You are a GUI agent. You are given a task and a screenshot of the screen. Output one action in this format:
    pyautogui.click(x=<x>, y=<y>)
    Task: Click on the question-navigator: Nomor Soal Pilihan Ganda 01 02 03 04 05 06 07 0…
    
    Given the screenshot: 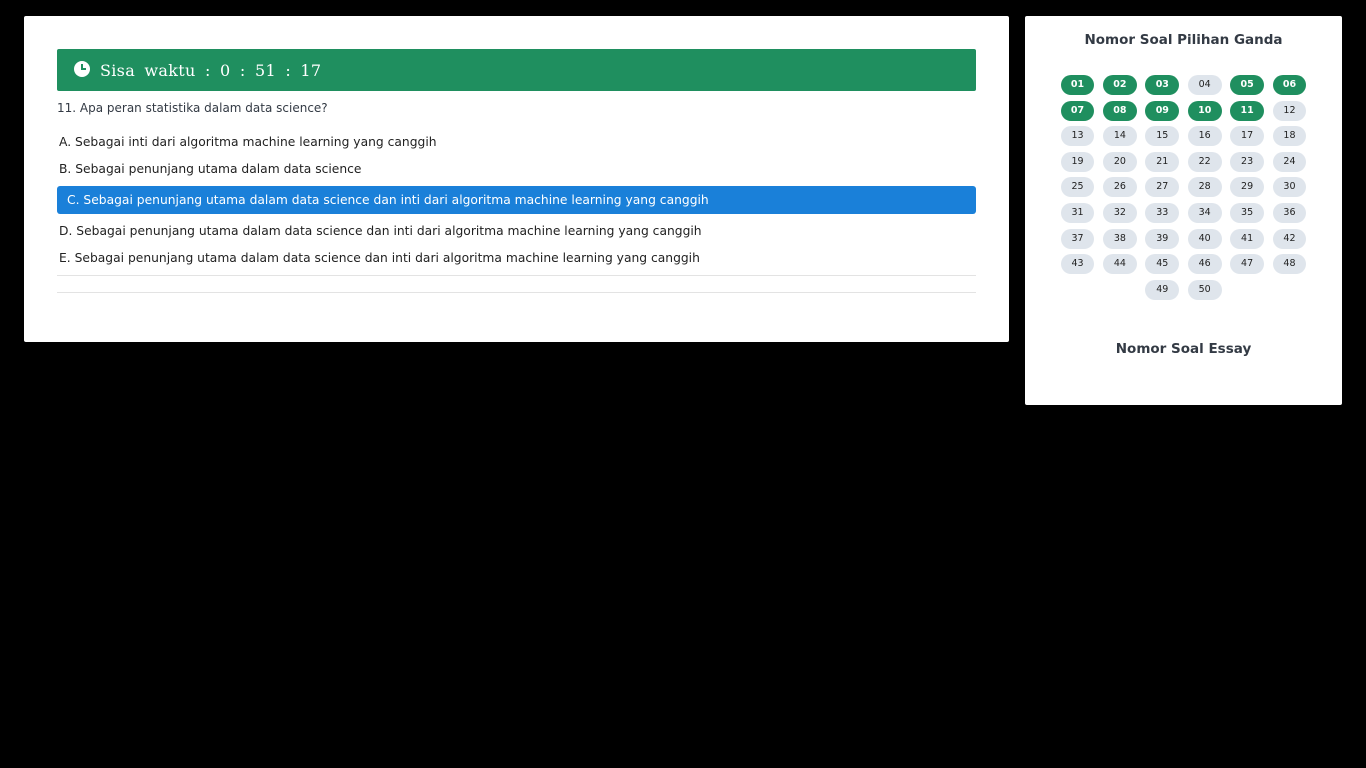 What is the action you would take?
    pyautogui.click(x=1183, y=210)
    